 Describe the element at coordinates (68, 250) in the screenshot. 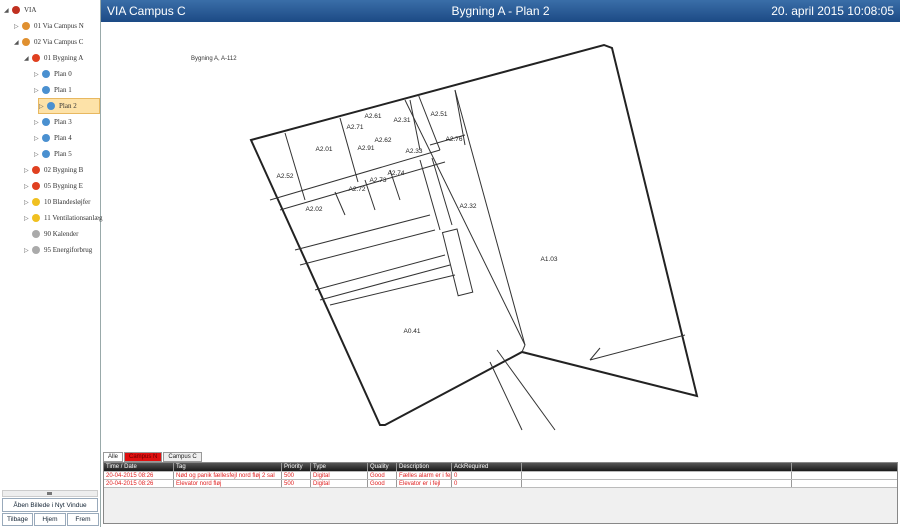

I see `tree-item-label: 95 Energiforbrug` at that location.